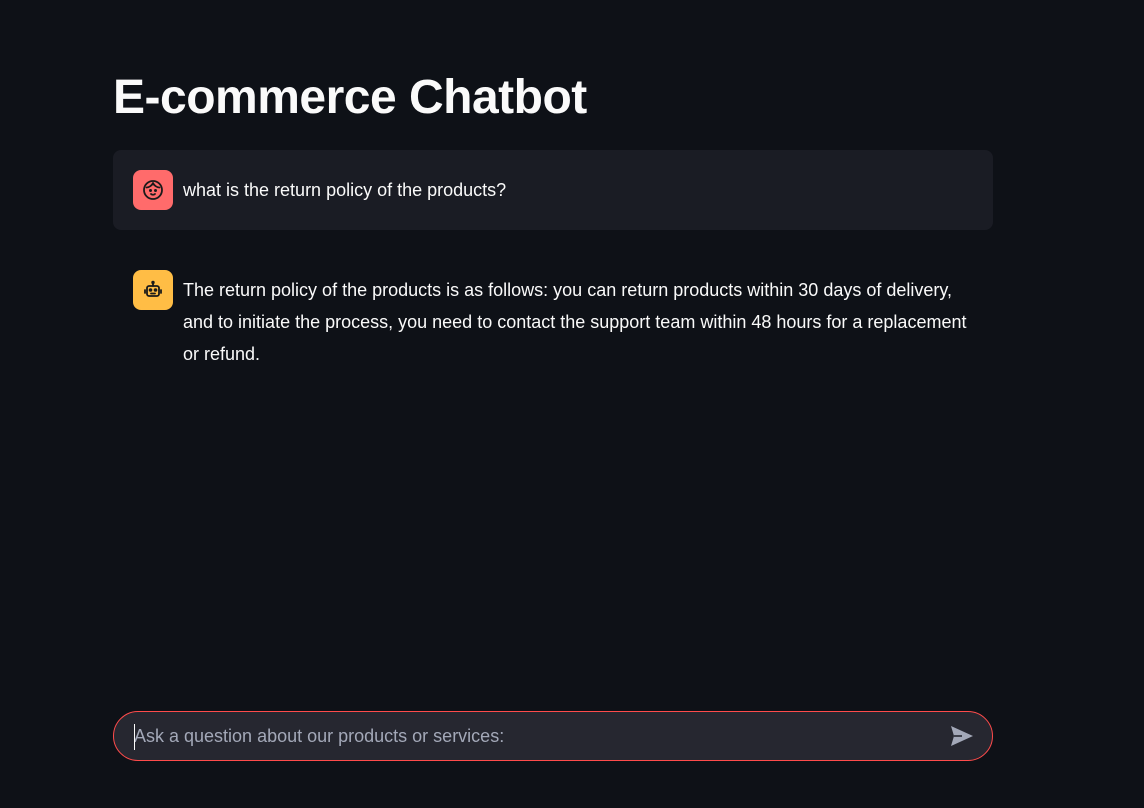 This screenshot has width=1144, height=808. I want to click on robot-icon, so click(153, 290).